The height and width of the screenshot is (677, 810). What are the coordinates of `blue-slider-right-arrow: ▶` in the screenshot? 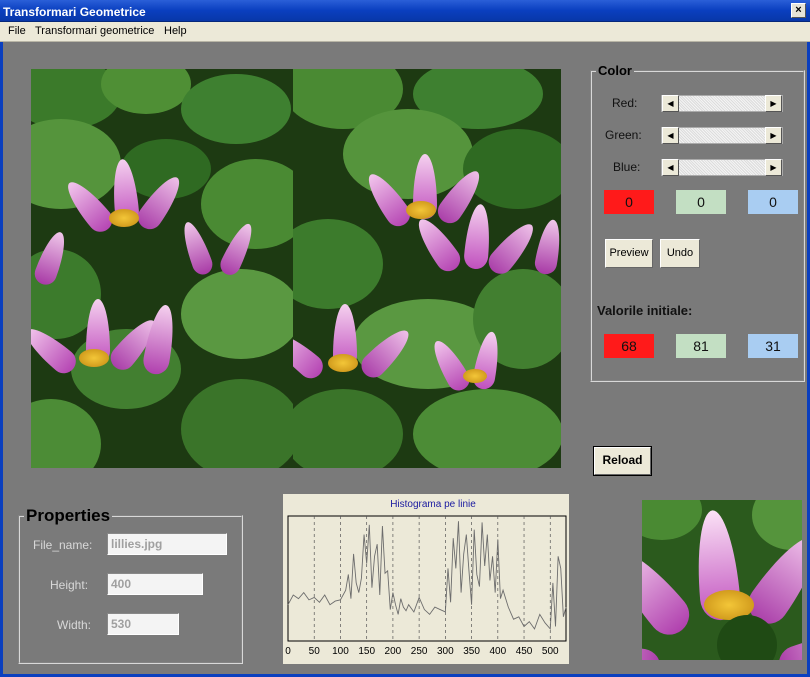 It's located at (773, 167).